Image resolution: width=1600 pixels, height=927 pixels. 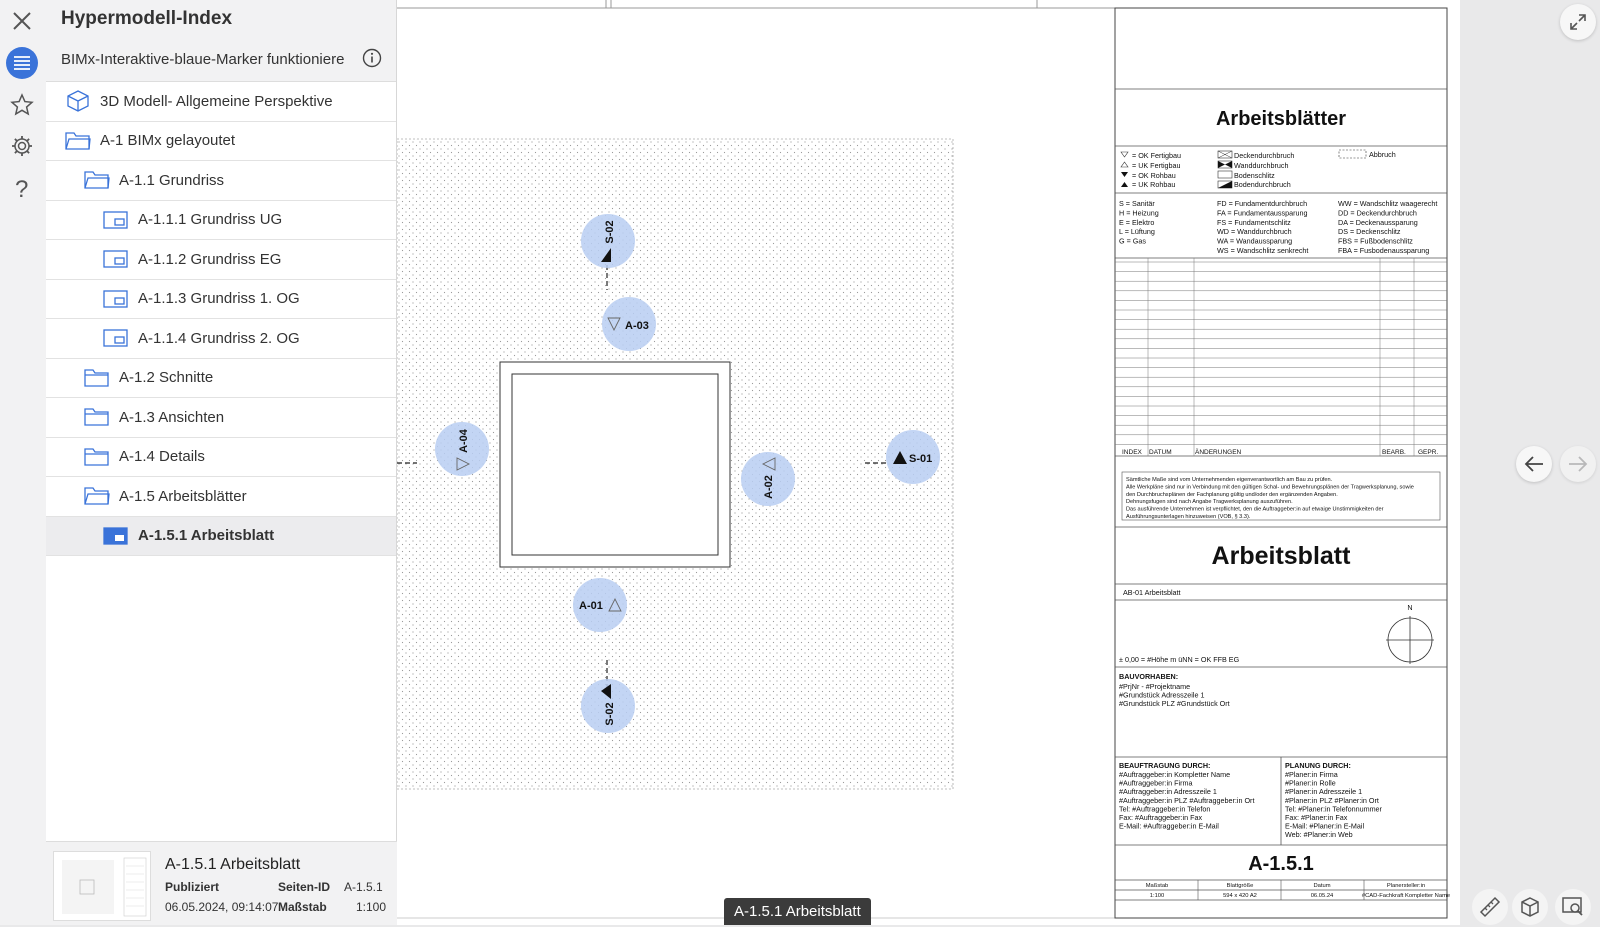 What do you see at coordinates (600, 605) in the screenshot?
I see `marker-a01: A-01` at bounding box center [600, 605].